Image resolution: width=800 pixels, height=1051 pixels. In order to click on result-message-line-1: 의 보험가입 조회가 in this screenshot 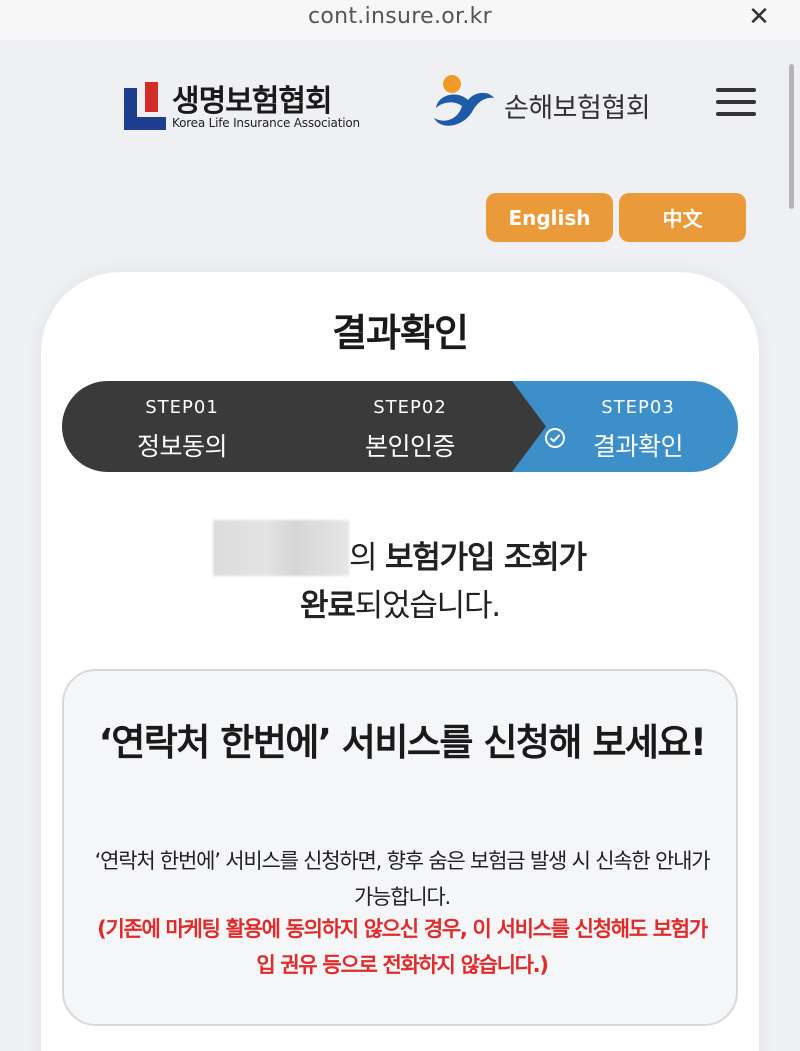, I will do `click(468, 554)`.